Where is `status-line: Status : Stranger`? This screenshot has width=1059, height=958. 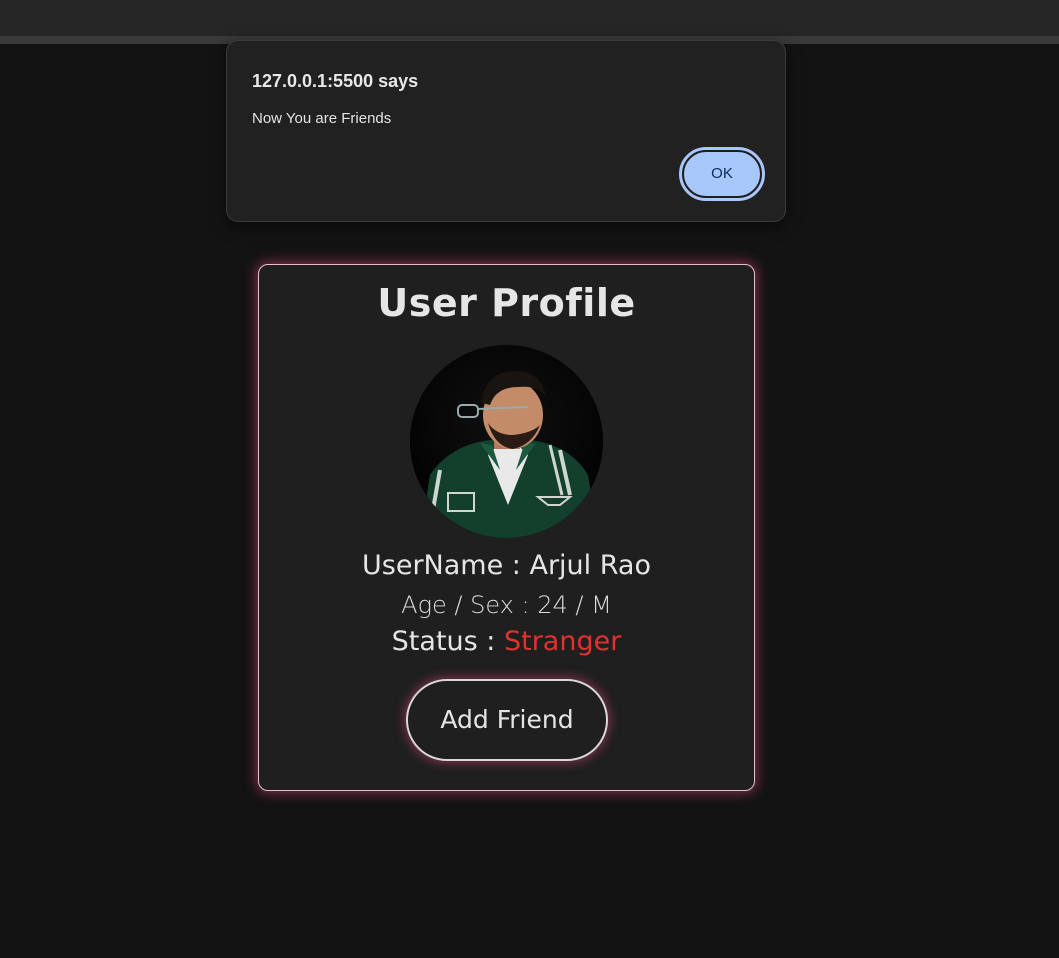
status-line: Status : Stranger is located at coordinates (506, 641).